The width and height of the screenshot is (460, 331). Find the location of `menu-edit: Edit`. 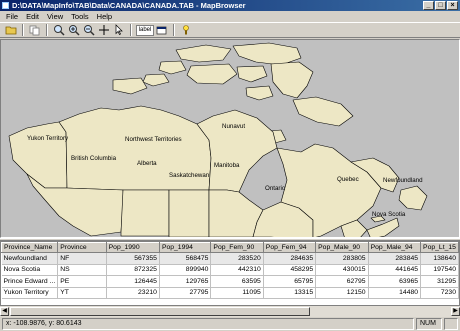

menu-edit: Edit is located at coordinates (32, 16).